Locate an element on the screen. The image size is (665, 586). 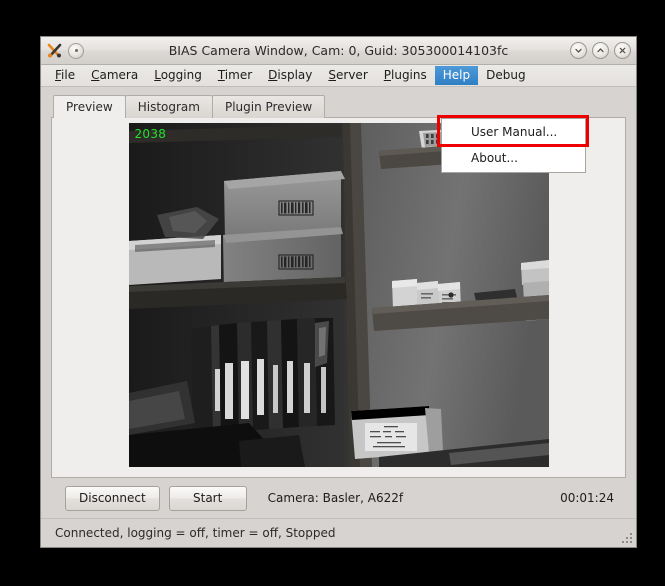
frame-counter-overlay: 2038 is located at coordinates (150, 134).